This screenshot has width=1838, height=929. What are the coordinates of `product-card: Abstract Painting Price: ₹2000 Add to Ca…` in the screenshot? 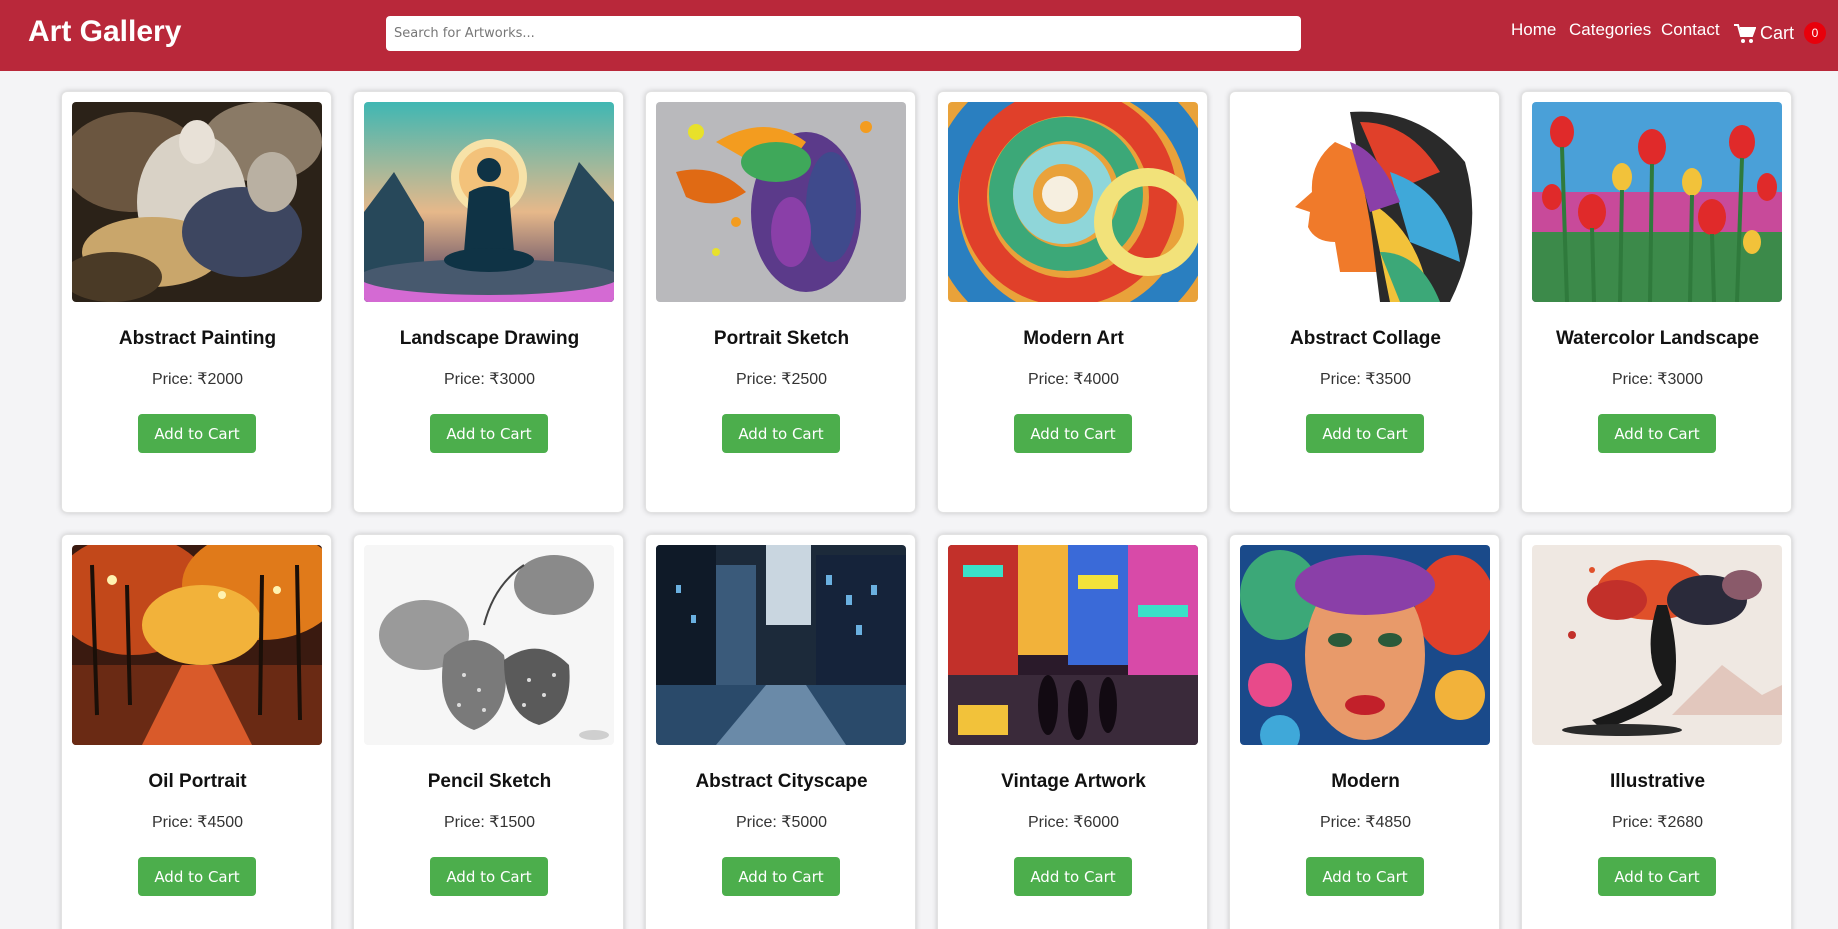 It's located at (196, 302).